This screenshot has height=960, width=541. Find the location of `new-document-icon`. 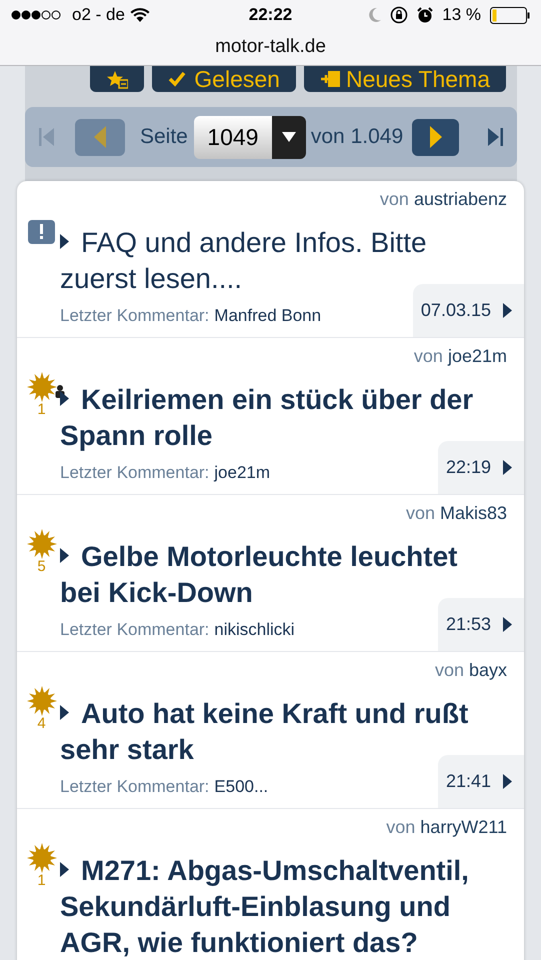

new-document-icon is located at coordinates (331, 79).